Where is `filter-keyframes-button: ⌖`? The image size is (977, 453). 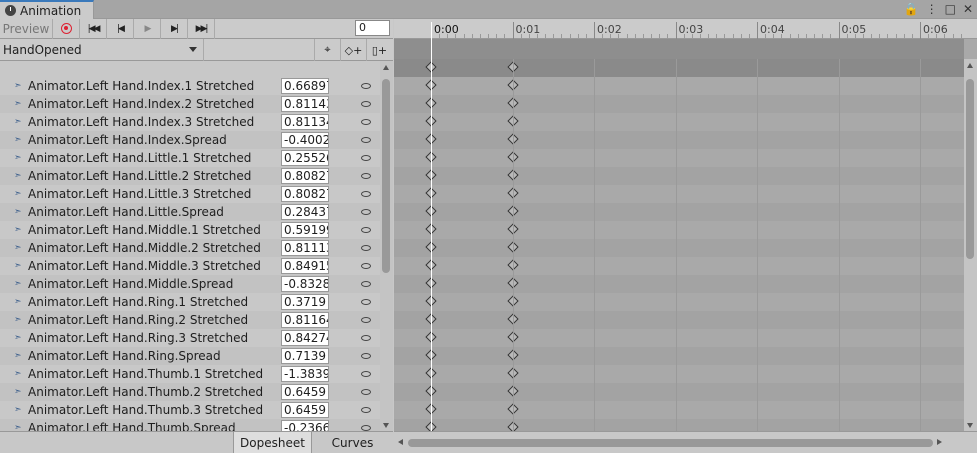
filter-keyframes-button: ⌖ is located at coordinates (327, 50).